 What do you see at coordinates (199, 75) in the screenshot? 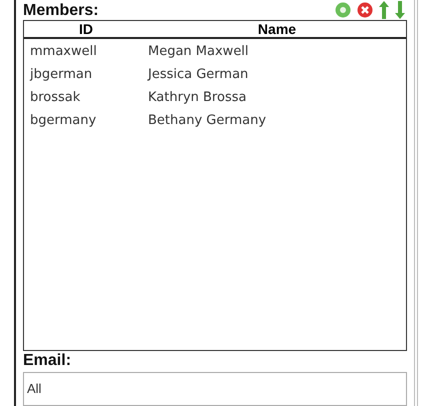
I see `name-cell-text: Jessica German` at bounding box center [199, 75].